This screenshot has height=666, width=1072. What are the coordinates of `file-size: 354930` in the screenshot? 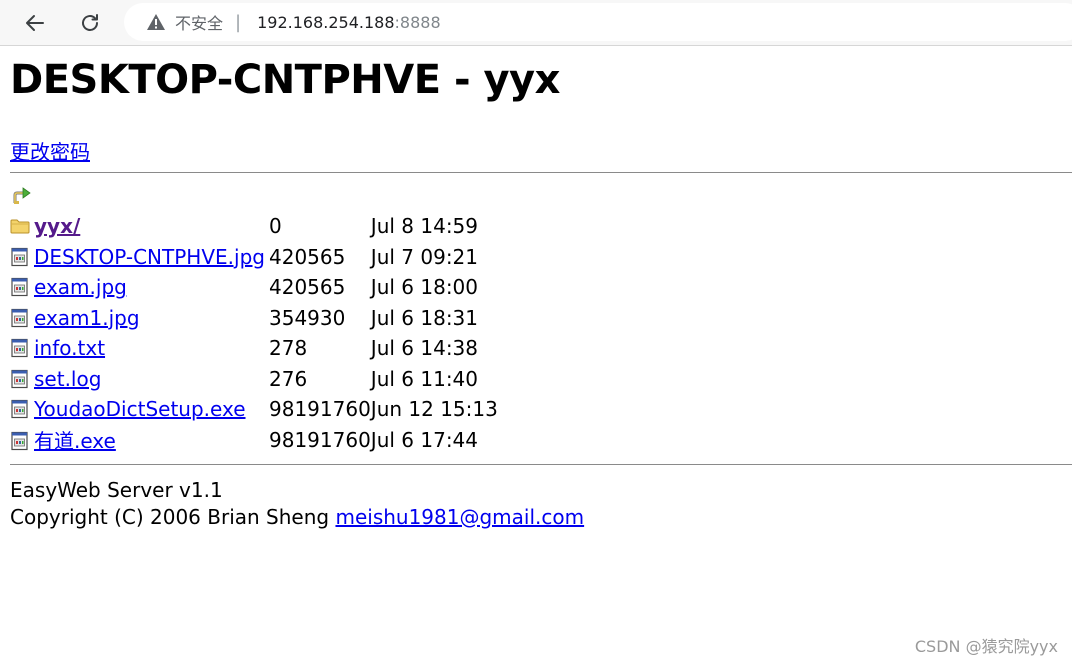 It's located at (307, 317).